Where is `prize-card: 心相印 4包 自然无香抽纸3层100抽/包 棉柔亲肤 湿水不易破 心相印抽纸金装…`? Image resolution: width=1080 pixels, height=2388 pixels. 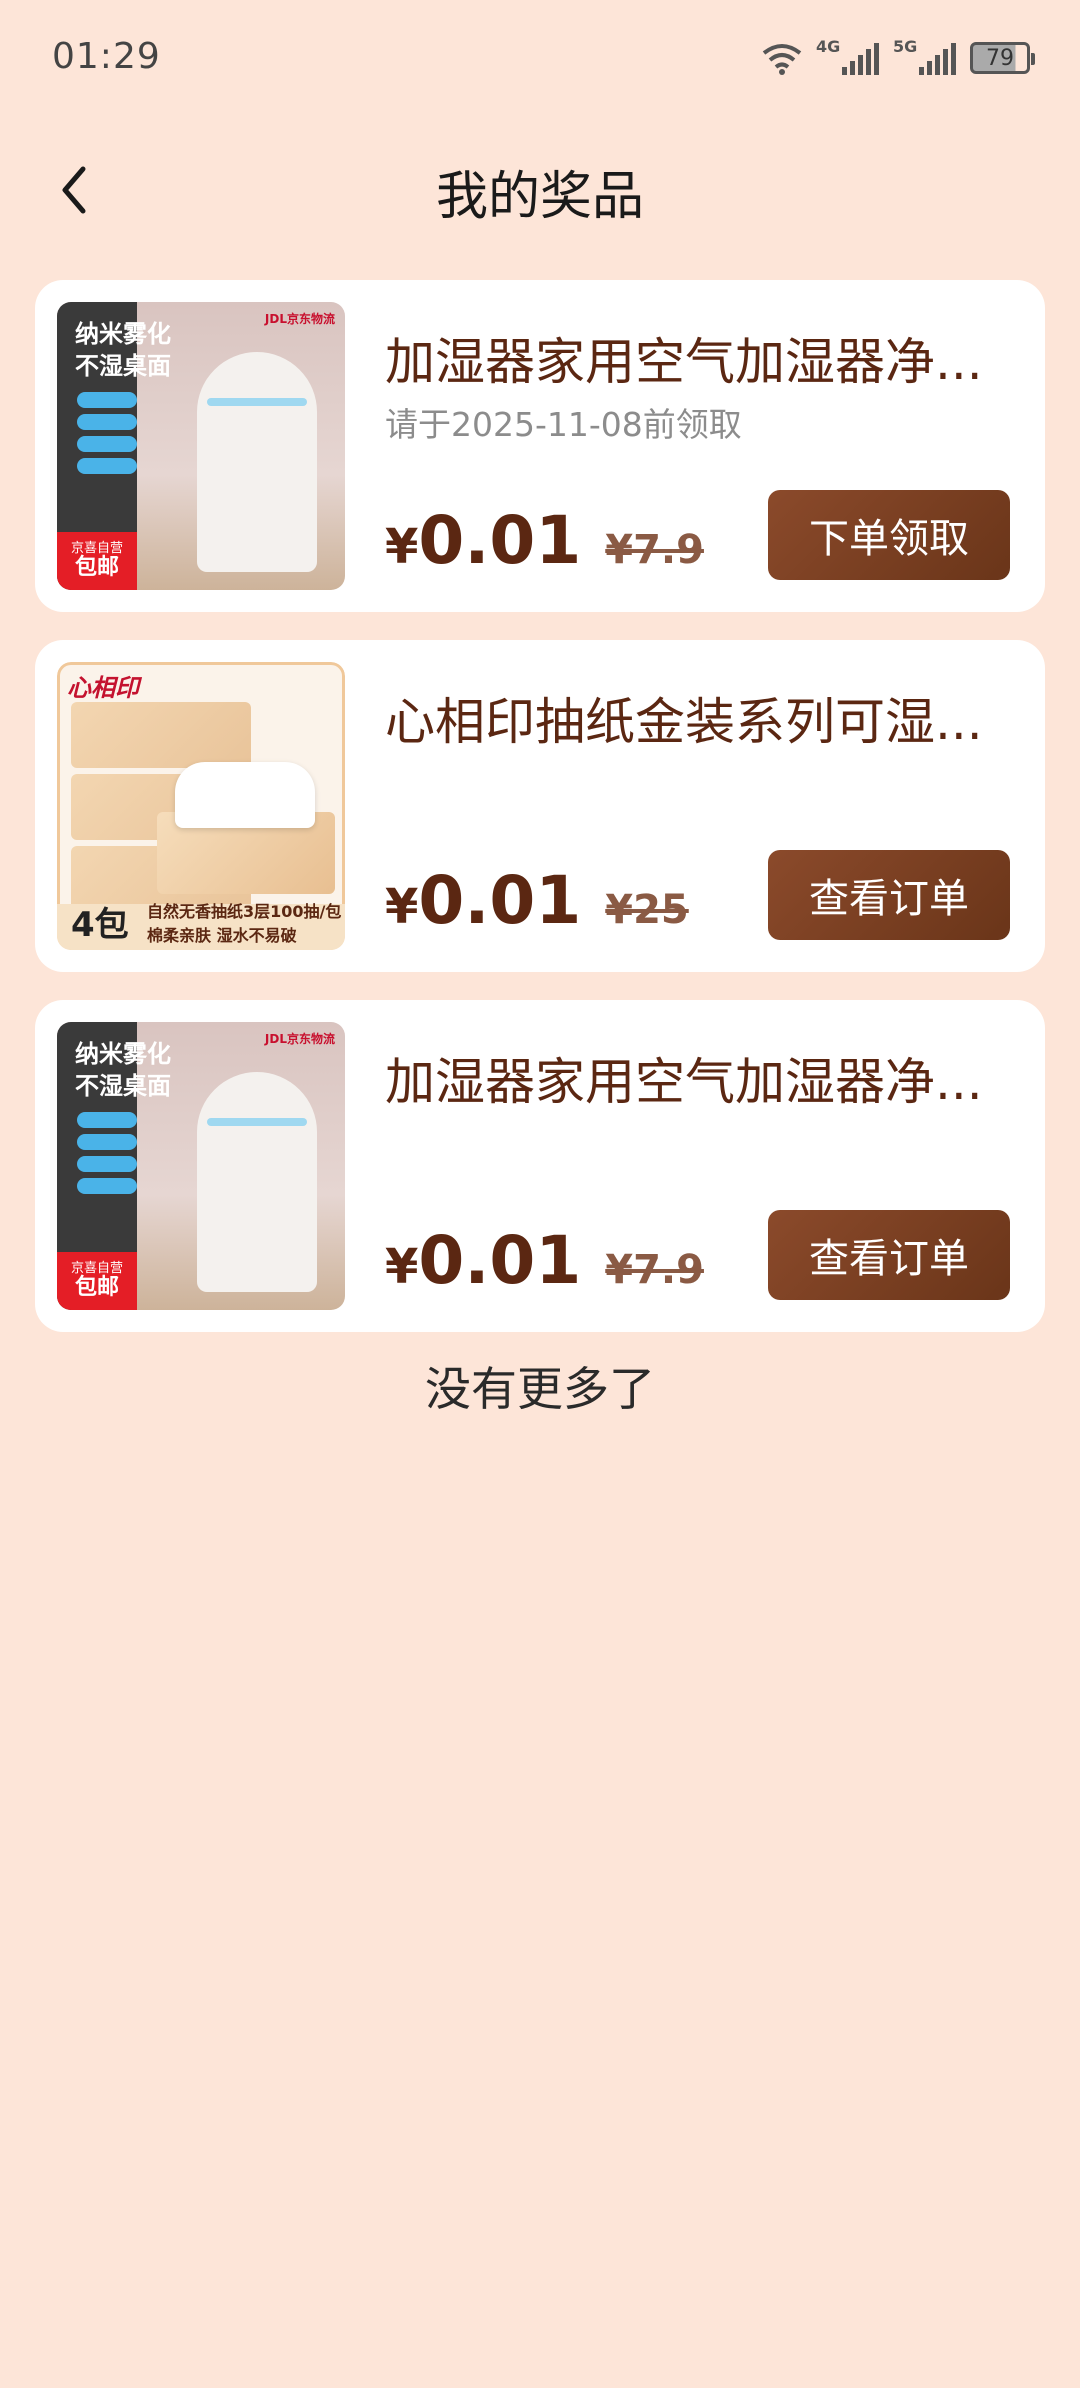
prize-card: 心相印 4包 自然无香抽纸3层100抽/包 棉柔亲肤 湿水不易破 心相印抽纸金装… is located at coordinates (540, 806).